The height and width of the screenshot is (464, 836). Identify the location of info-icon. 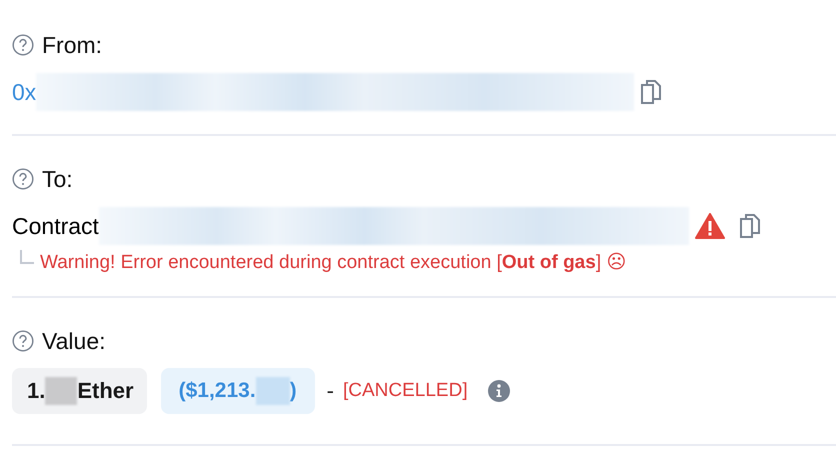
(499, 391).